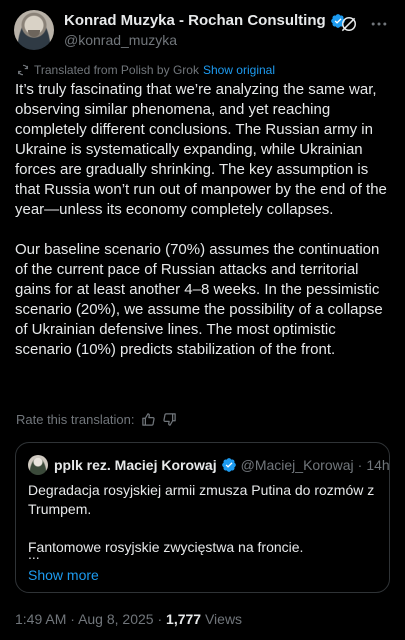 The image size is (405, 640). I want to click on thumbs-up-icon, so click(148, 419).